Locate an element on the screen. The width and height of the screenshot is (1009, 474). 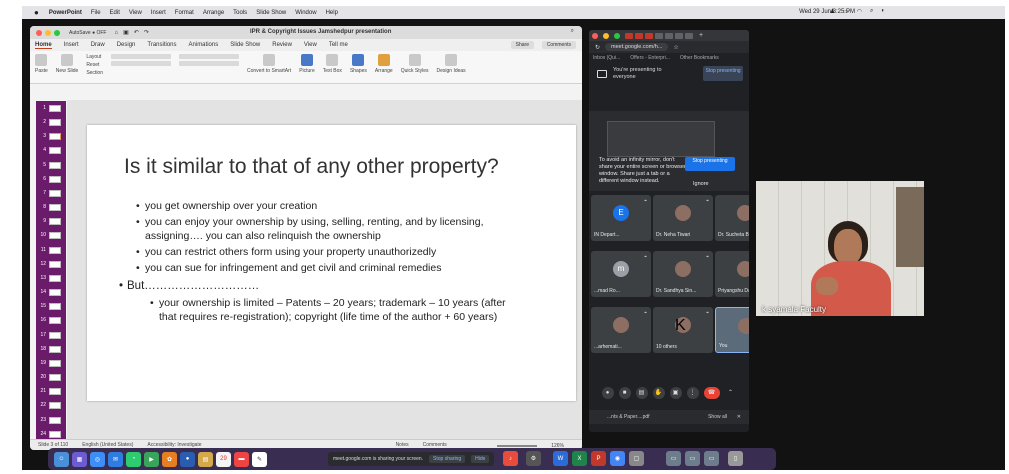
show-all-downloads: Show all is located at coordinates (717, 417).